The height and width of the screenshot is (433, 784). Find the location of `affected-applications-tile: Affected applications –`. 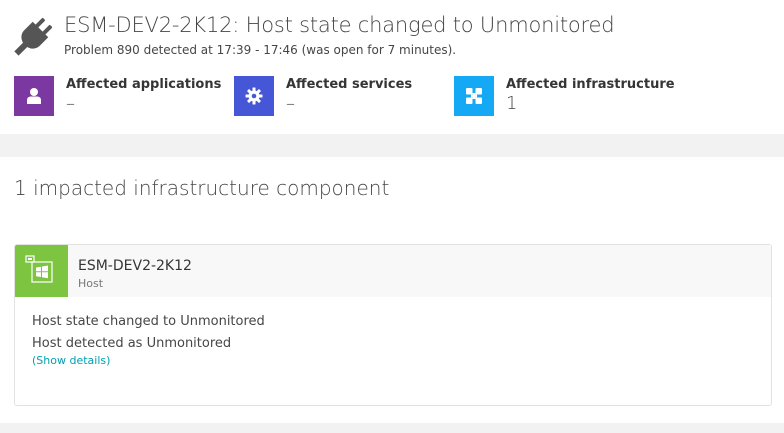

affected-applications-tile: Affected applications – is located at coordinates (119, 96).